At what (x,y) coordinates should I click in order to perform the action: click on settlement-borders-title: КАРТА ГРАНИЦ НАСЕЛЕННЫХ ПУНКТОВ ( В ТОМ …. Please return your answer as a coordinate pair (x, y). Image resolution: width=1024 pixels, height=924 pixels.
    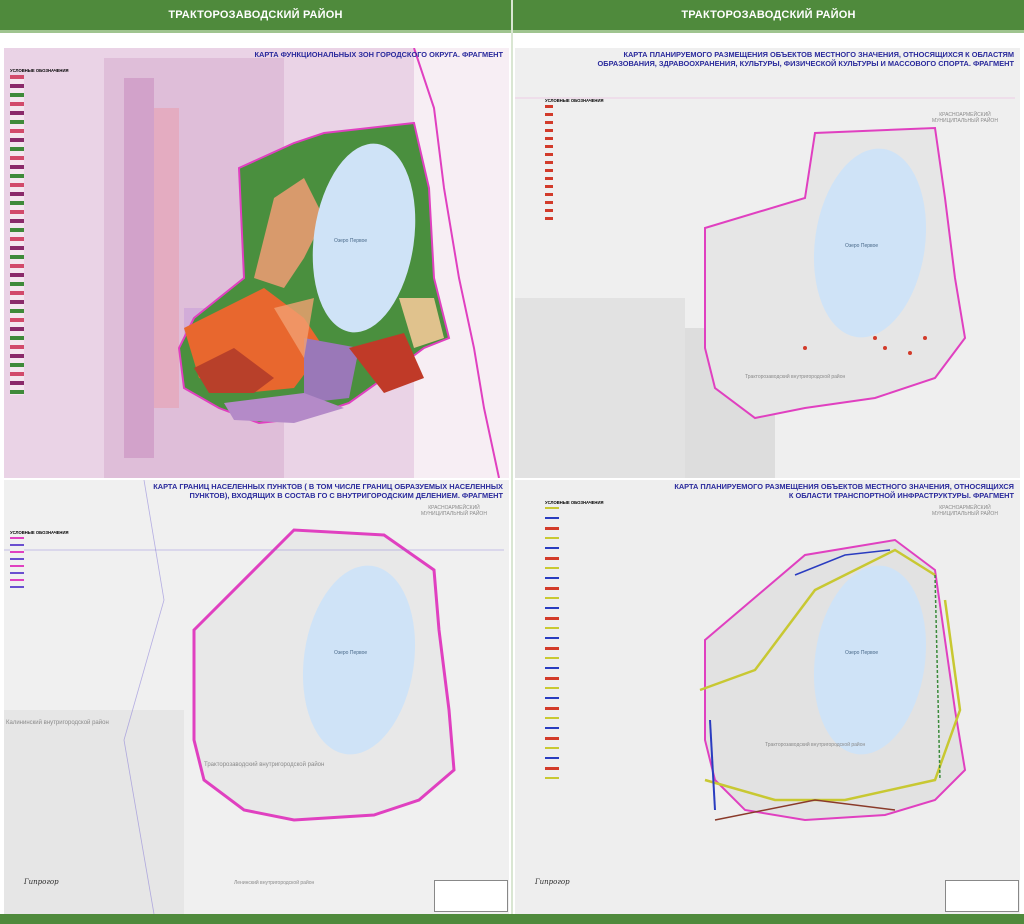
    Looking at the image, I should click on (328, 491).